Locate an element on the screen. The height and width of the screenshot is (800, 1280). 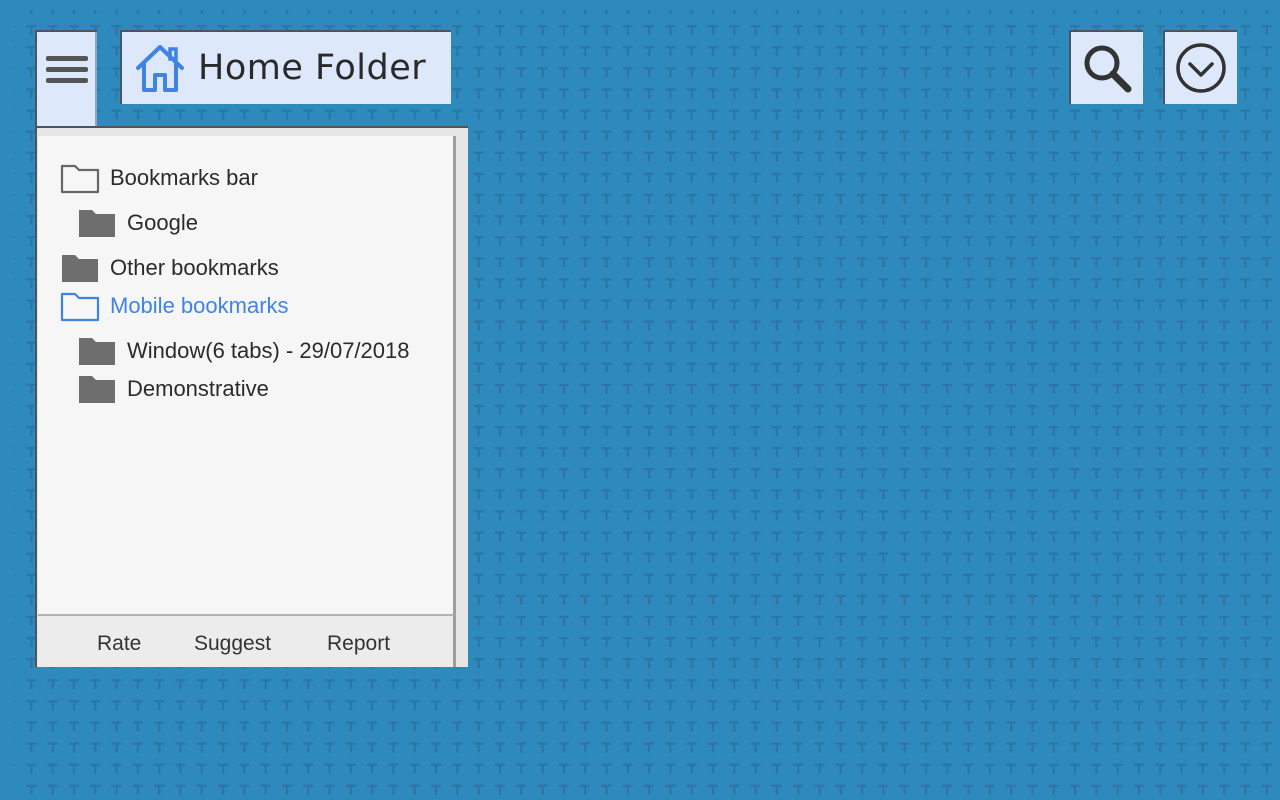
tree-item-mobile-bookmarks: Mobile bookmarks is located at coordinates (174, 306).